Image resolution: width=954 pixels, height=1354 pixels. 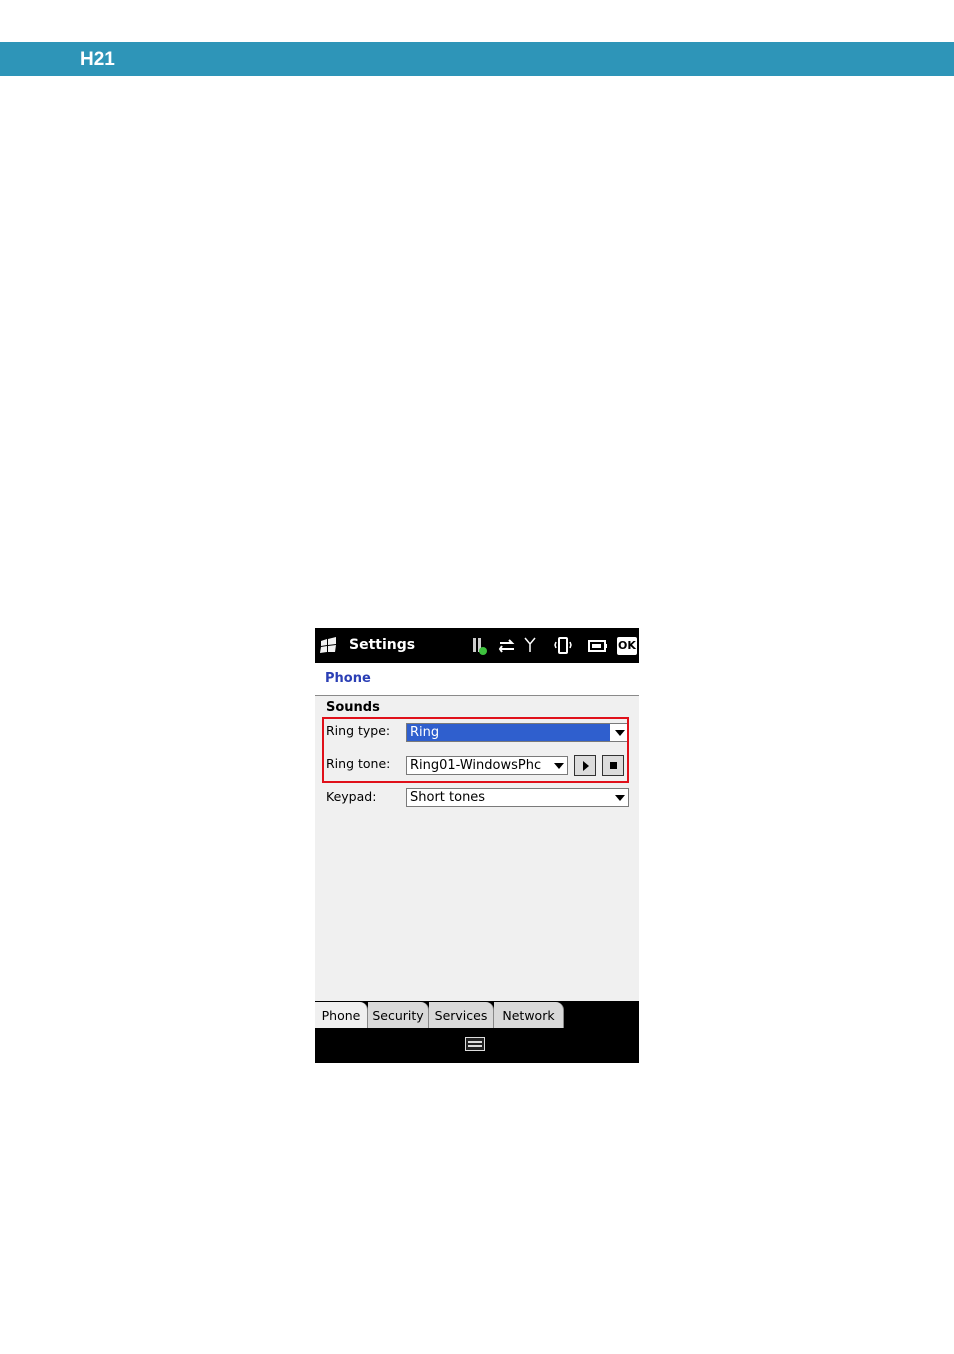 I want to click on keypad-dropdown: Short tones, so click(x=517, y=797).